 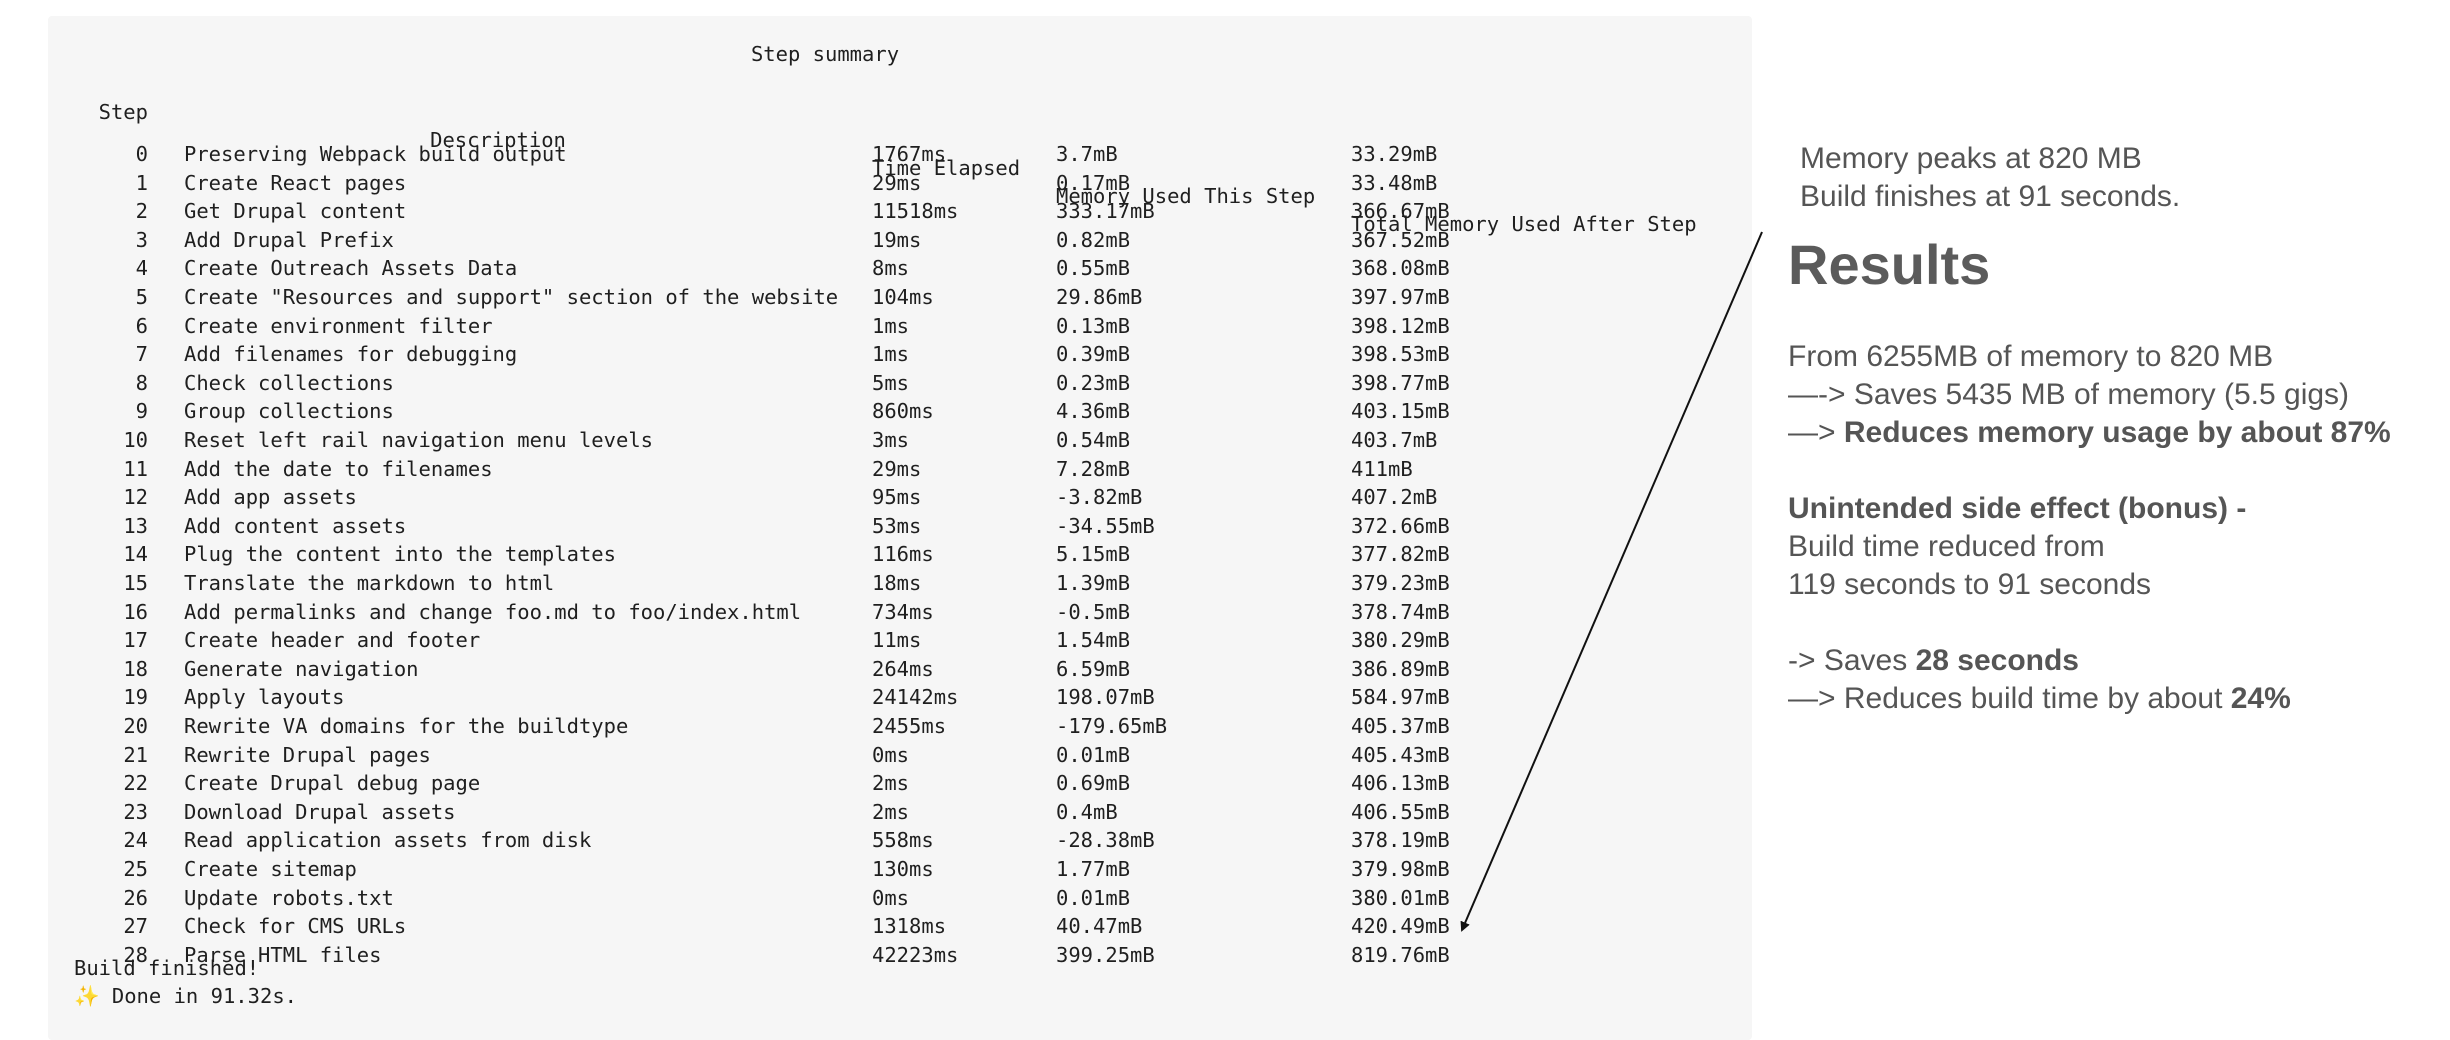 I want to click on arrow-line, so click(x=1611, y=581).